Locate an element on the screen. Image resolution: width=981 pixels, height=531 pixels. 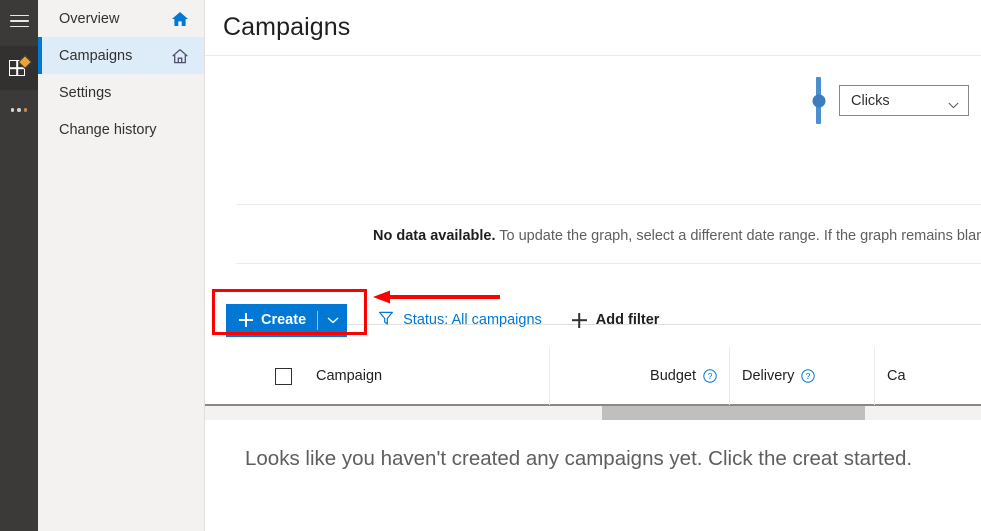
select-all-checkbox is located at coordinates (283, 376).